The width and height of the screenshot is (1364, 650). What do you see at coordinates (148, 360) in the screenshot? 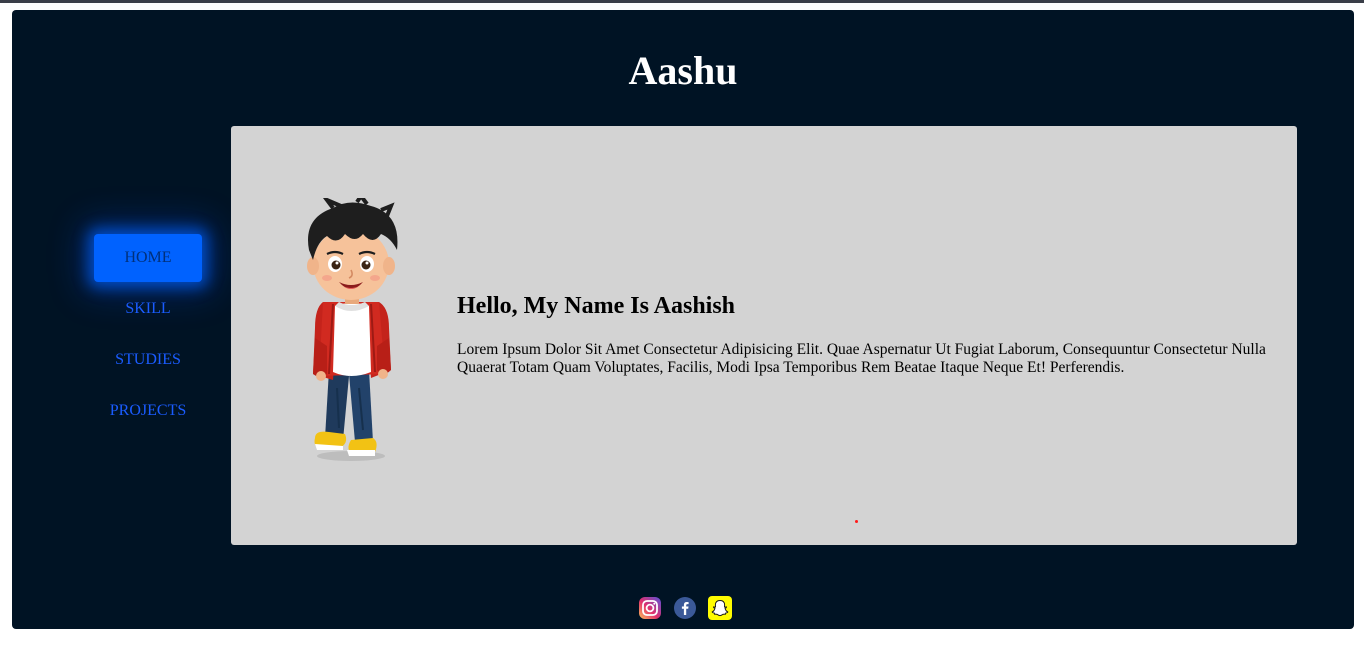
I see `nav-item-studies: STUDIES` at bounding box center [148, 360].